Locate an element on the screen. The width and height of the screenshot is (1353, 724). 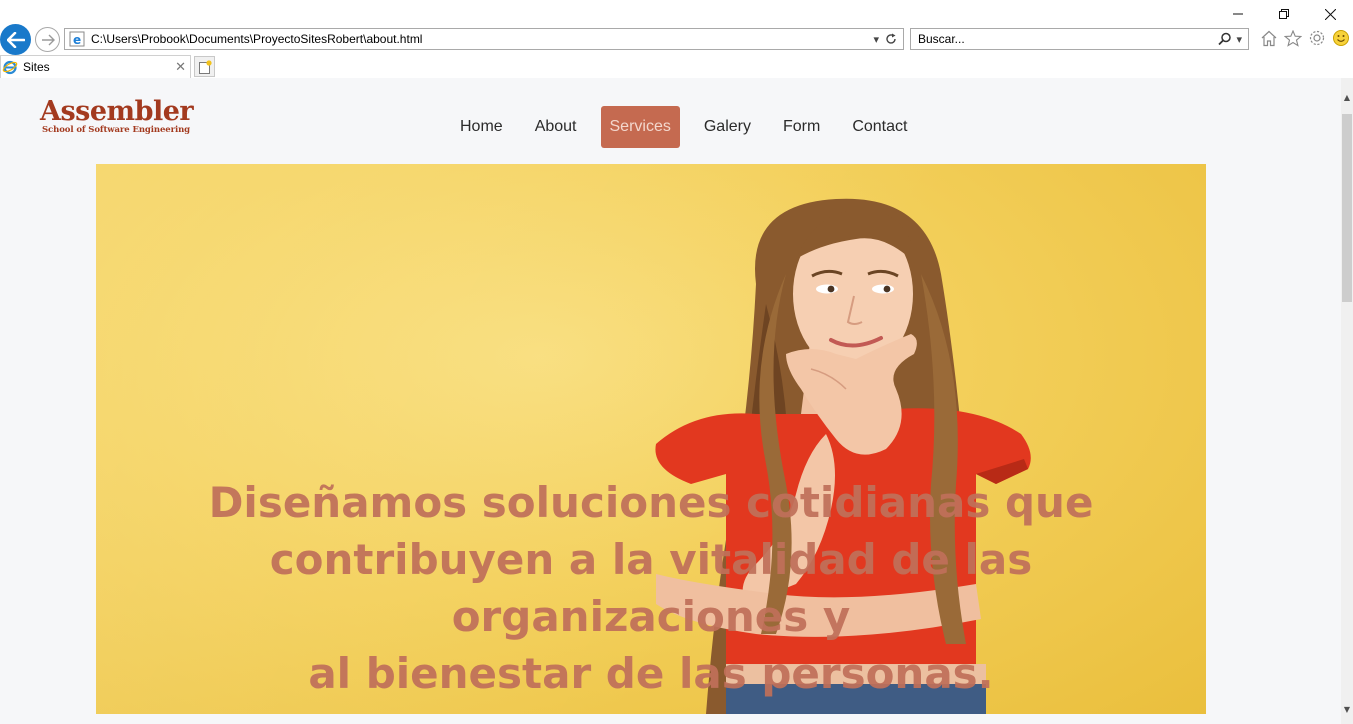
search-tools: ▾ is located at coordinates (1230, 39).